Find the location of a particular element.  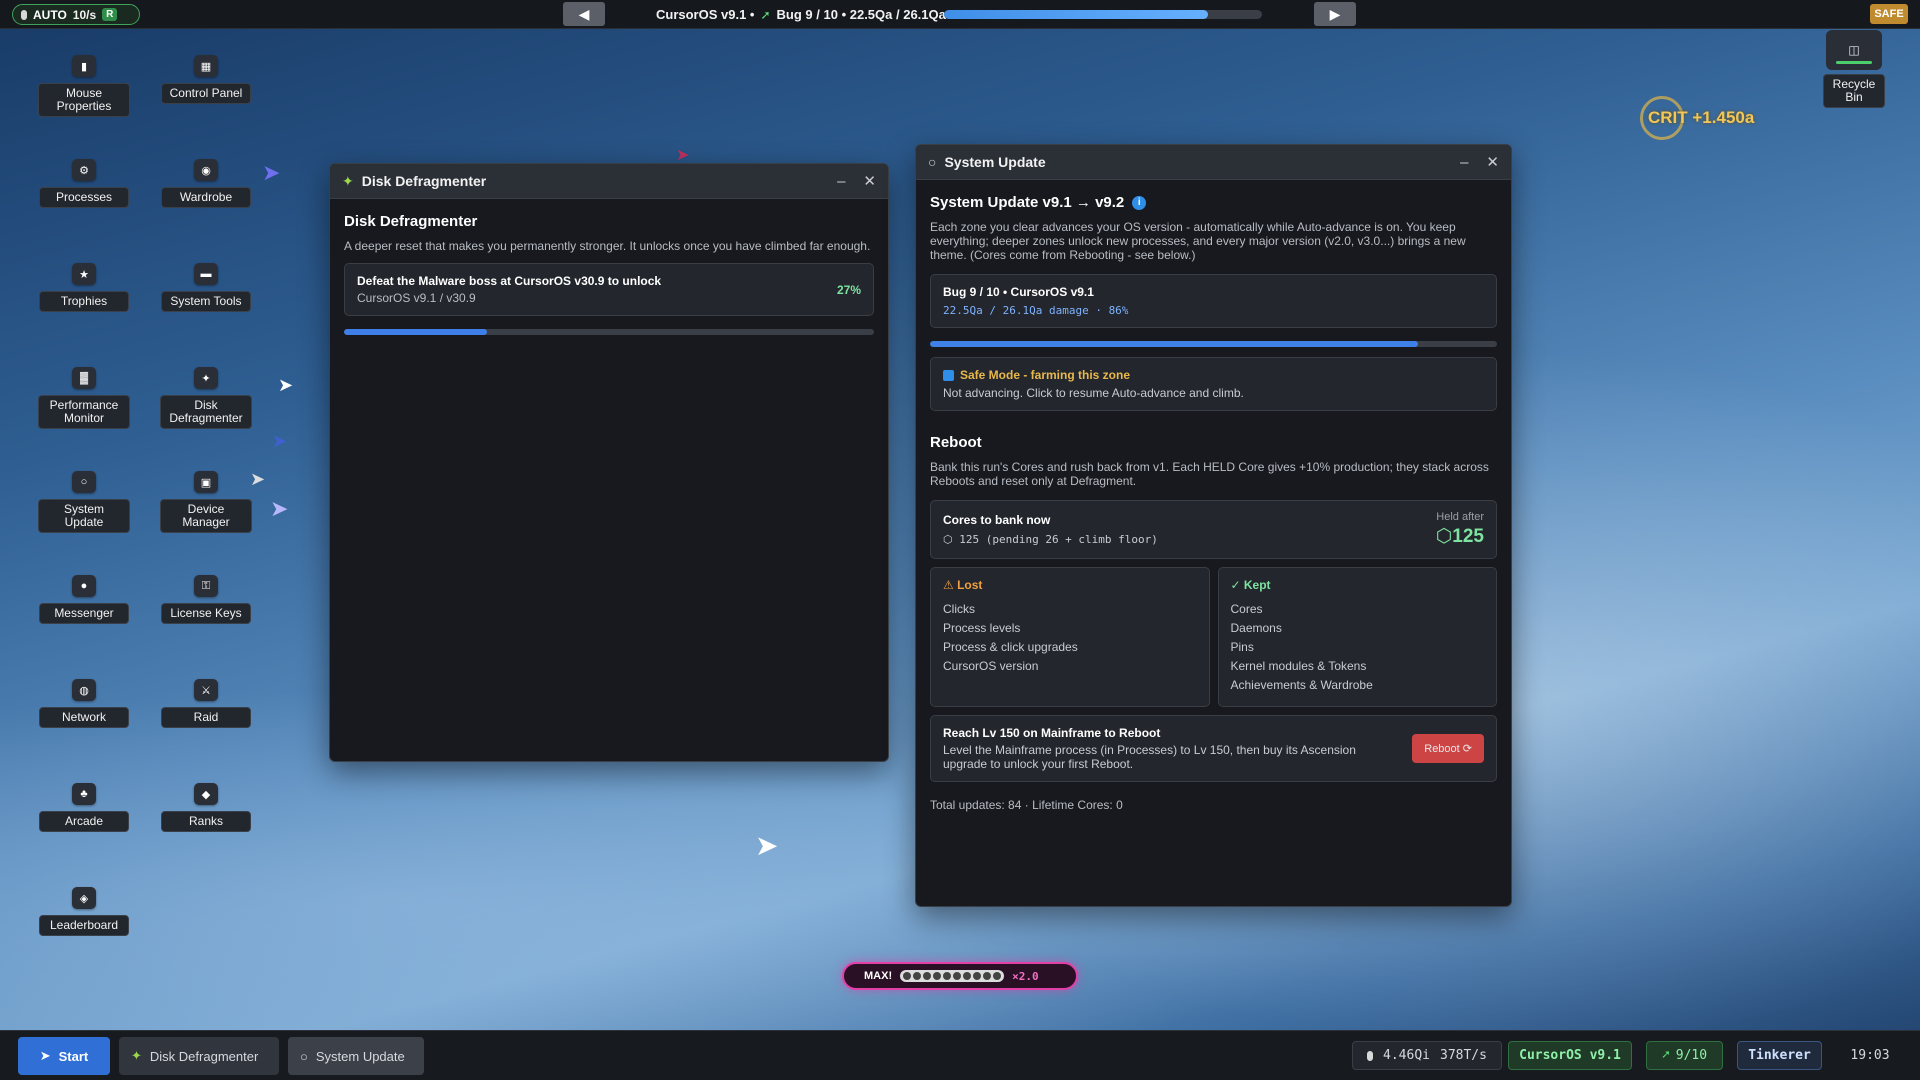

desktop-icon-label: Performance Monitor is located at coordinates (84, 412).